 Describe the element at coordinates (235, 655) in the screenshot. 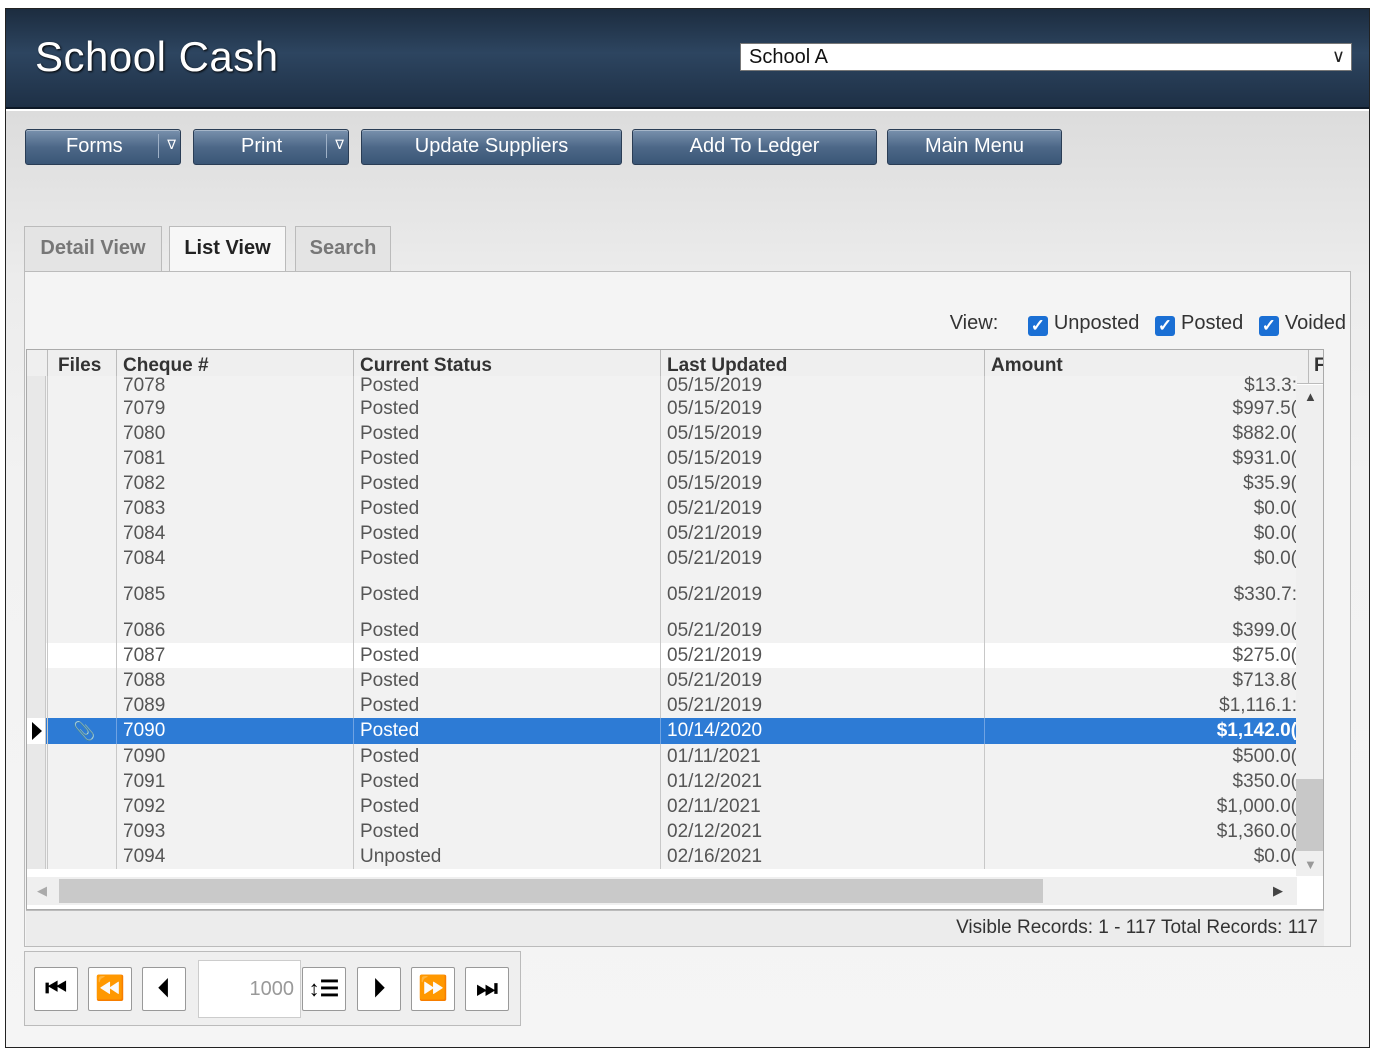

I see `cheque-cell: 7087` at that location.